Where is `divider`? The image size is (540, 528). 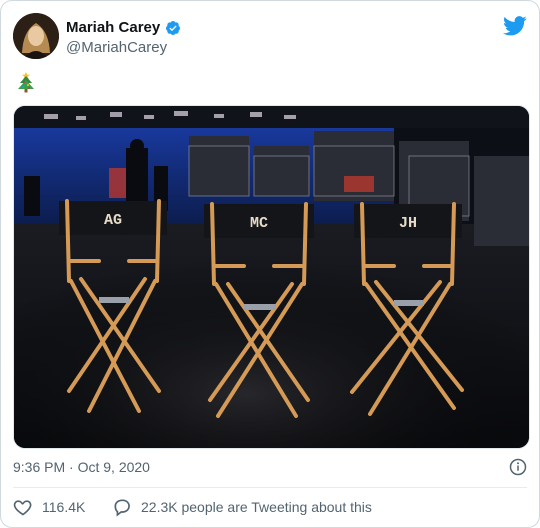
divider is located at coordinates (270, 487).